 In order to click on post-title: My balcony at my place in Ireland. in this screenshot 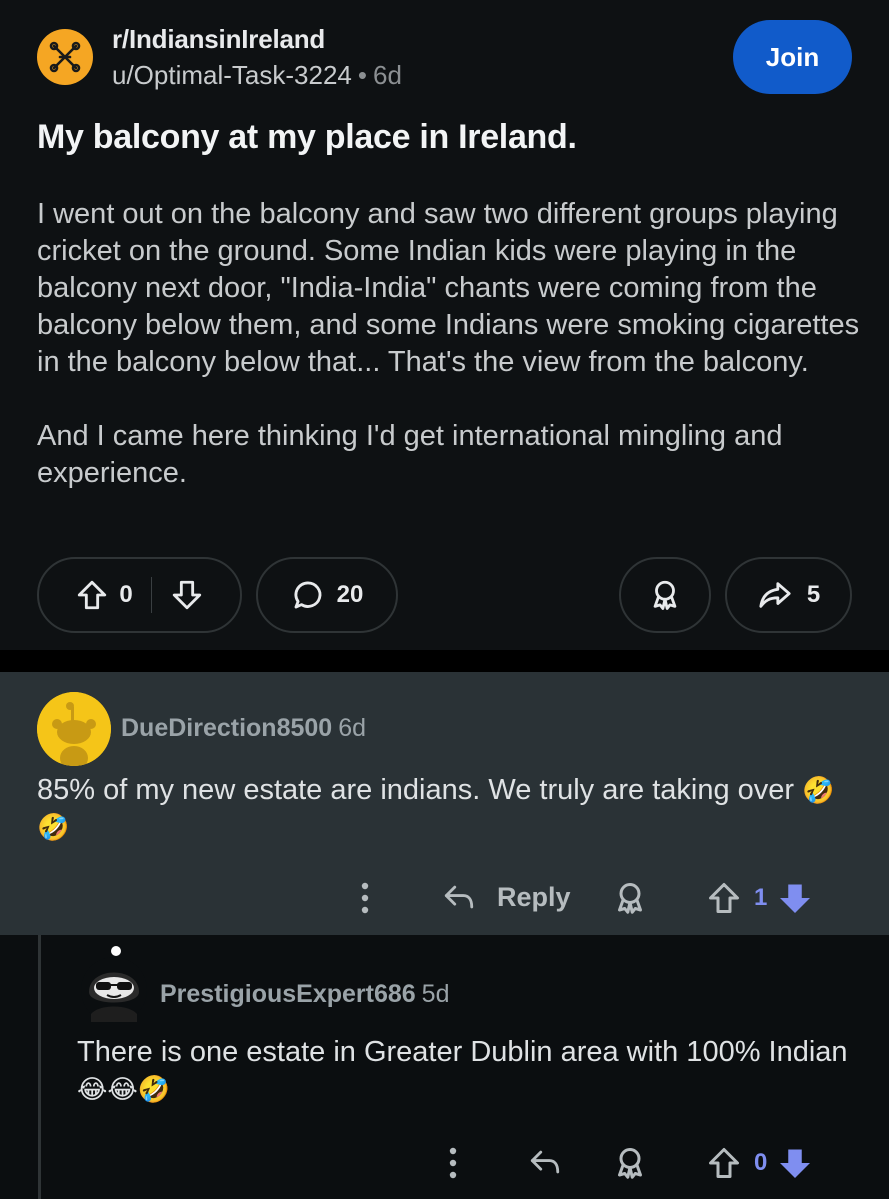, I will do `click(307, 137)`.